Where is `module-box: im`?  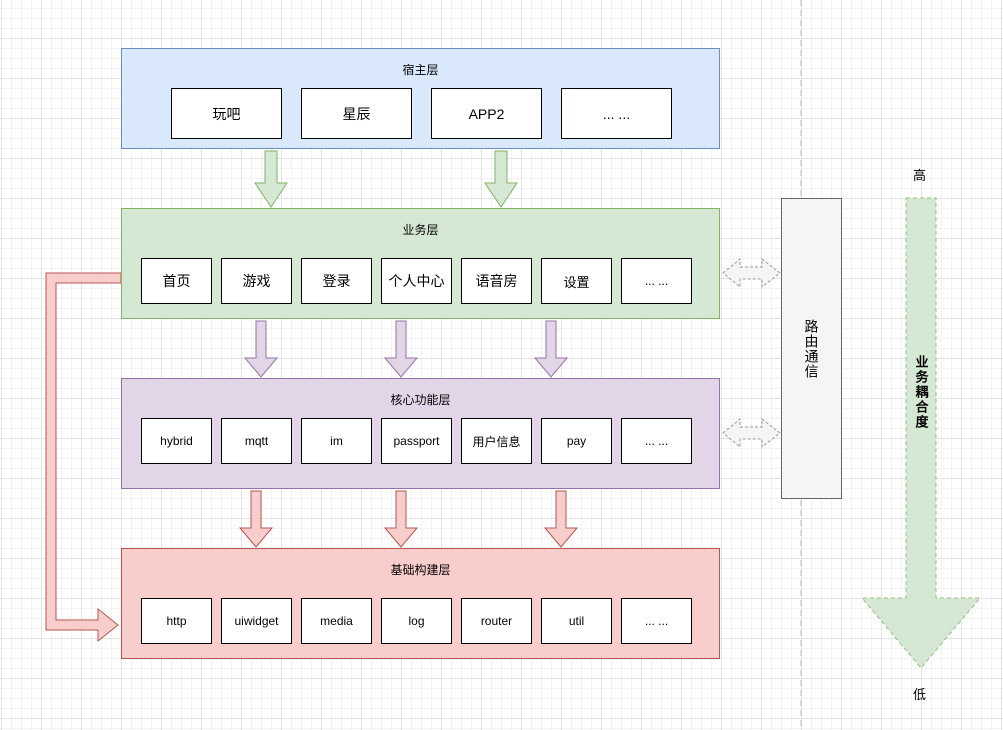 module-box: im is located at coordinates (336, 441).